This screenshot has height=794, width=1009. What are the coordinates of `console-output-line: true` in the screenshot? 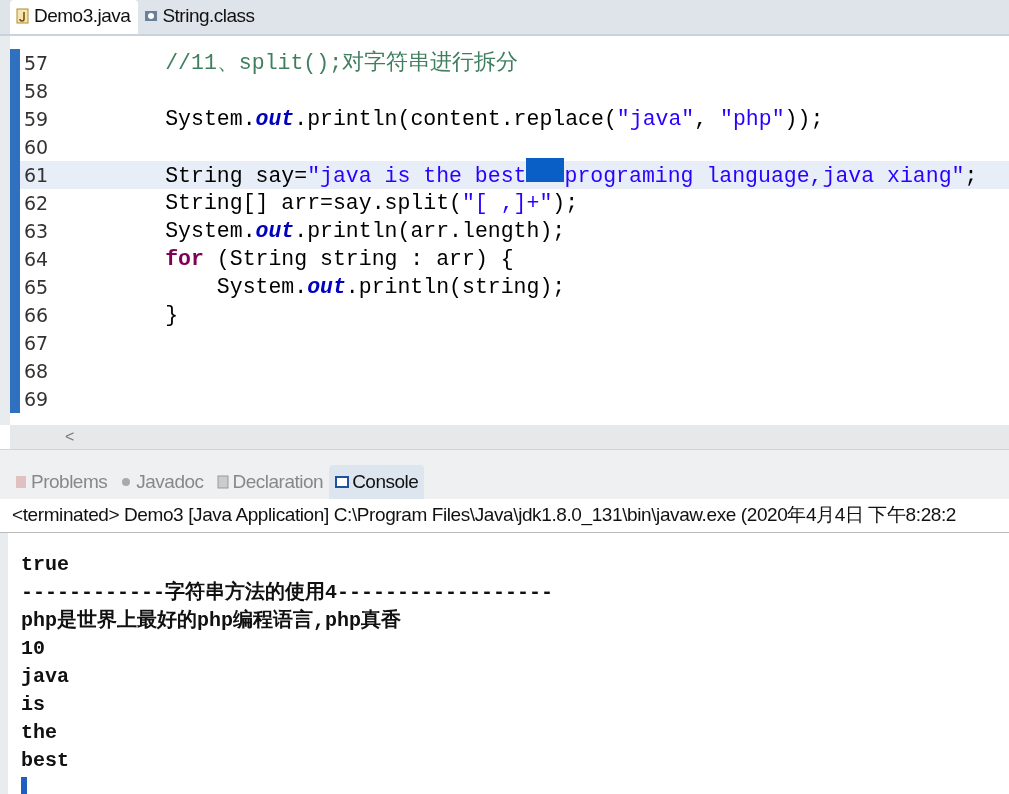 It's located at (45, 564).